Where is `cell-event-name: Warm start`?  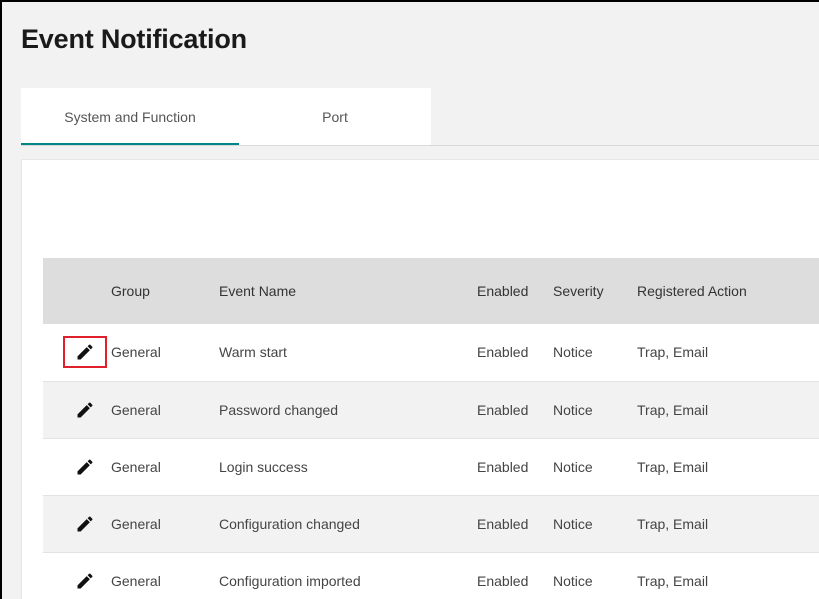 cell-event-name: Warm start is located at coordinates (253, 352).